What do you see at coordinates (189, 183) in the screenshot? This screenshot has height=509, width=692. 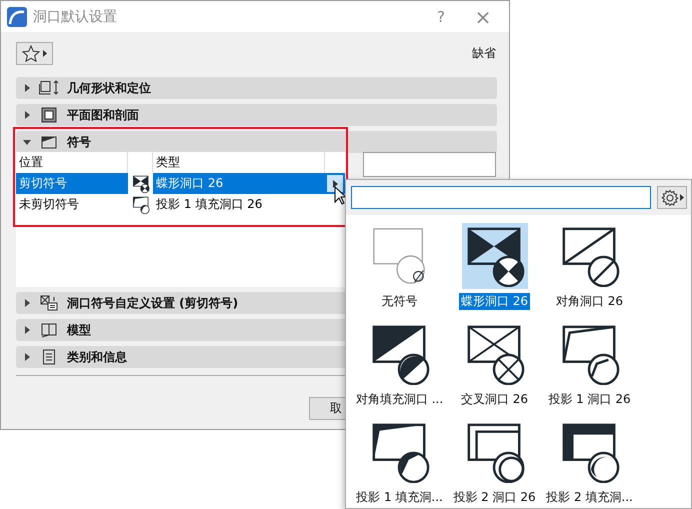 I see `table-cell-text: 蝶形洞口 26` at bounding box center [189, 183].